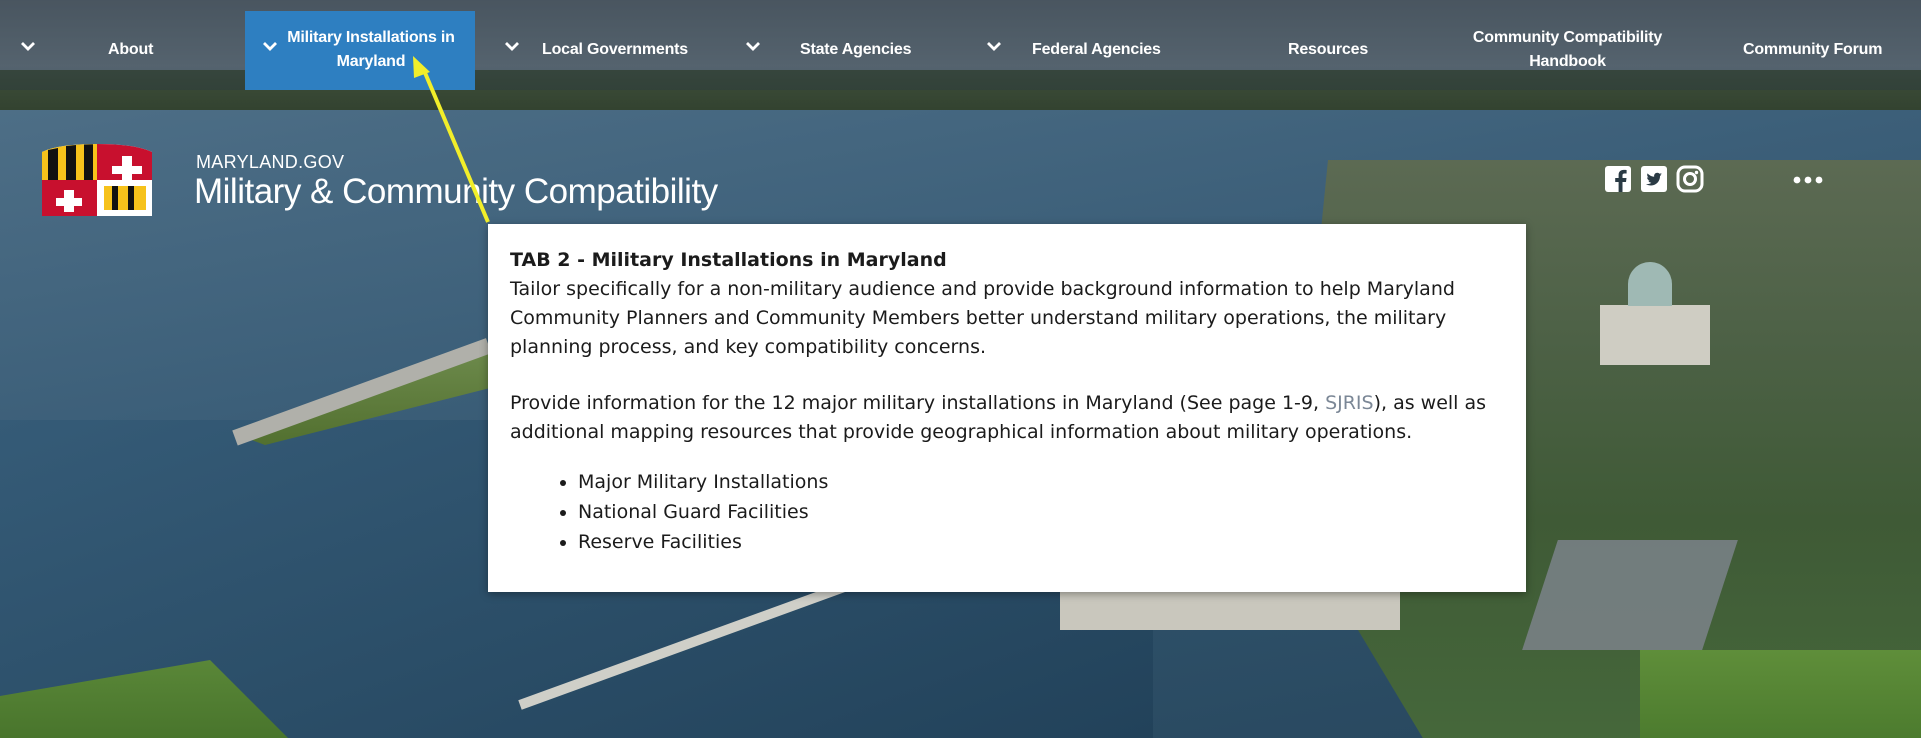 The image size is (1921, 738). I want to click on nav-about: About, so click(130, 50).